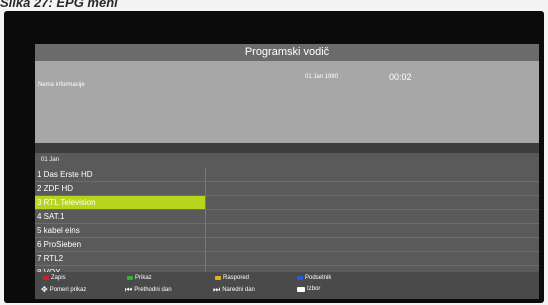 The width and height of the screenshot is (548, 305). I want to click on legend-label: Podsetnik, so click(318, 278).